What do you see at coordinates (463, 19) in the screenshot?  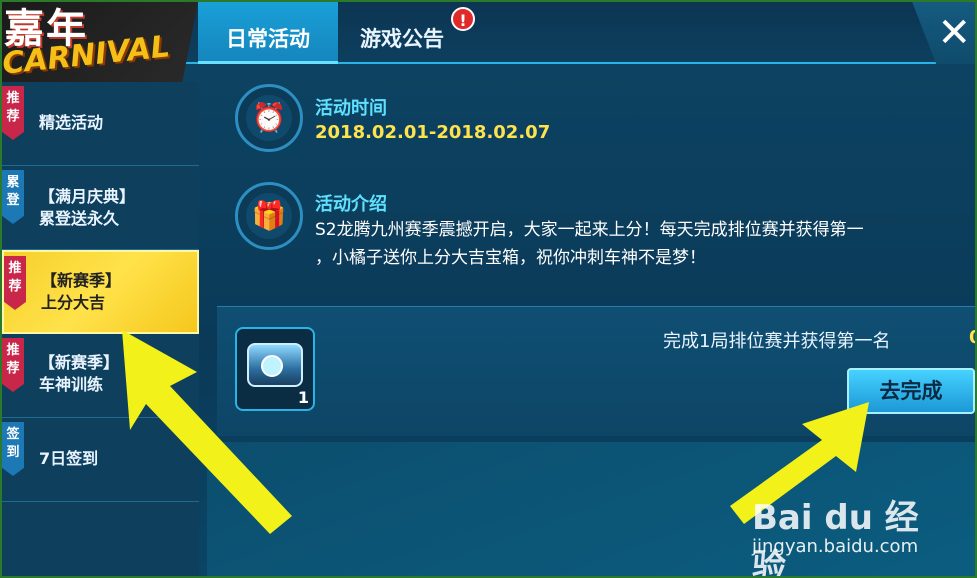 I see `notice-badge: !` at bounding box center [463, 19].